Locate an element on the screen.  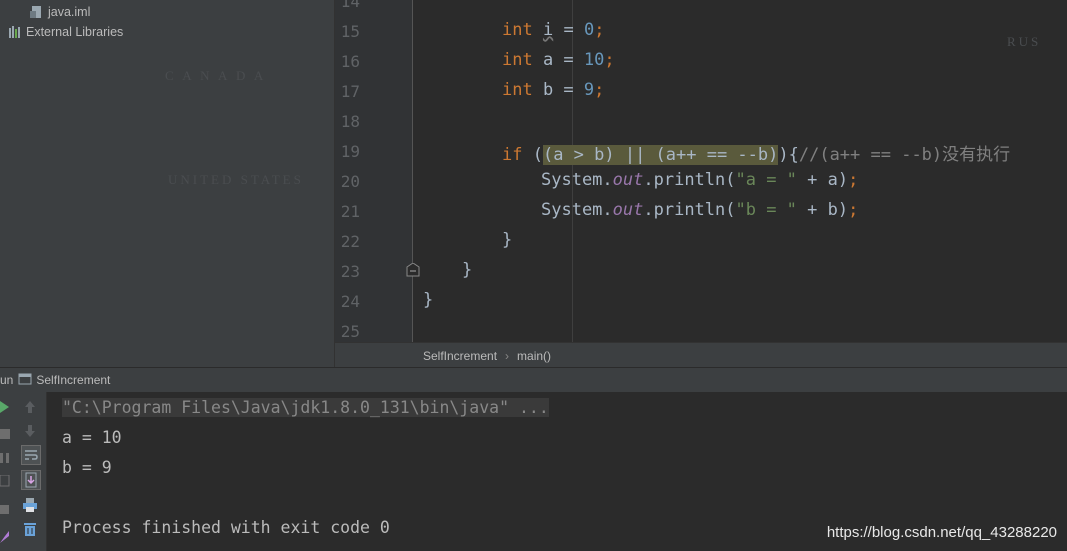
line-number: 23 is located at coordinates (350, 271).